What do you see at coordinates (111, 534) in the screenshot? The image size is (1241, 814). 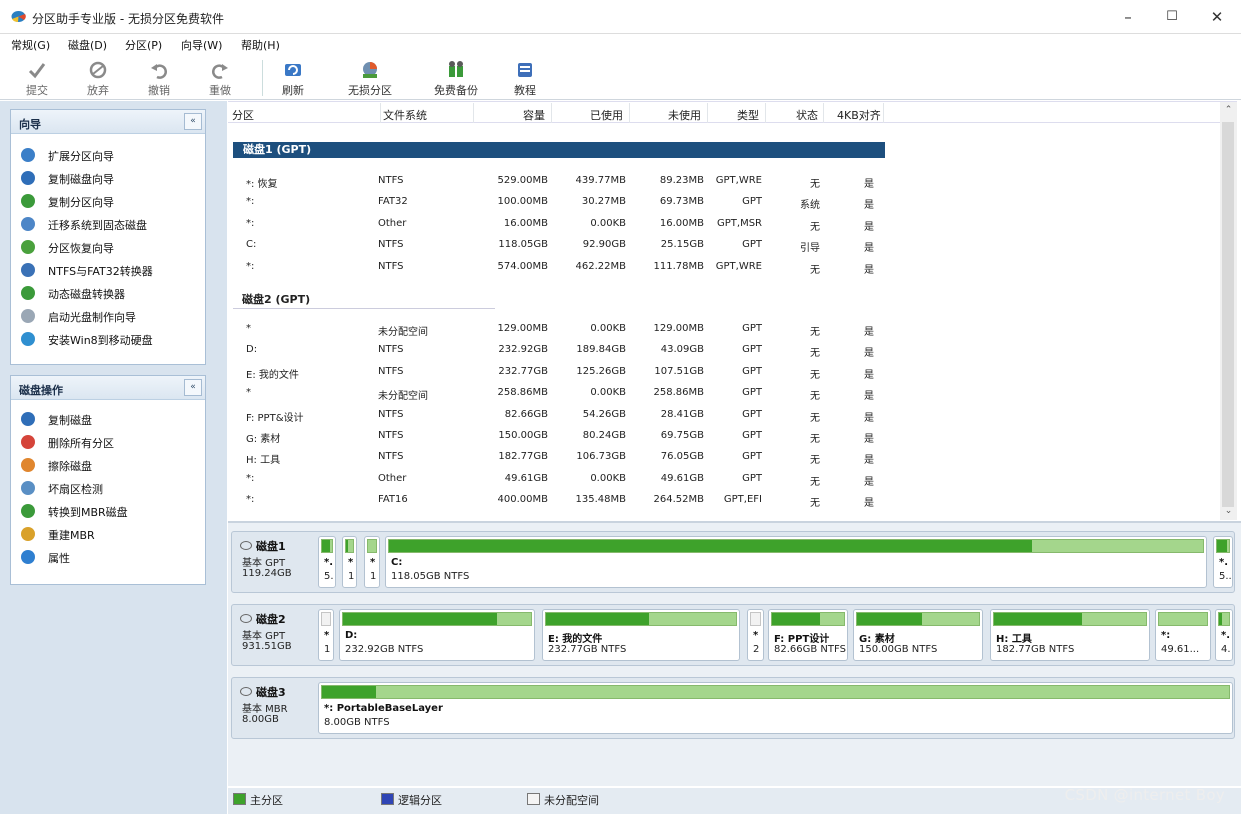 I see `diskop-rebuild-mbr: 重建MBR` at bounding box center [111, 534].